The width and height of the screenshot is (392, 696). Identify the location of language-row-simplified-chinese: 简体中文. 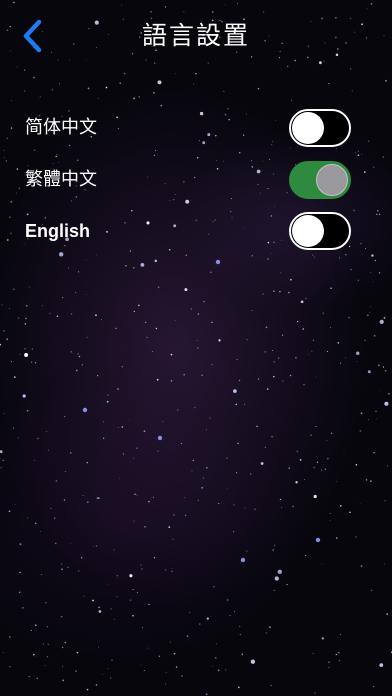
(196, 128).